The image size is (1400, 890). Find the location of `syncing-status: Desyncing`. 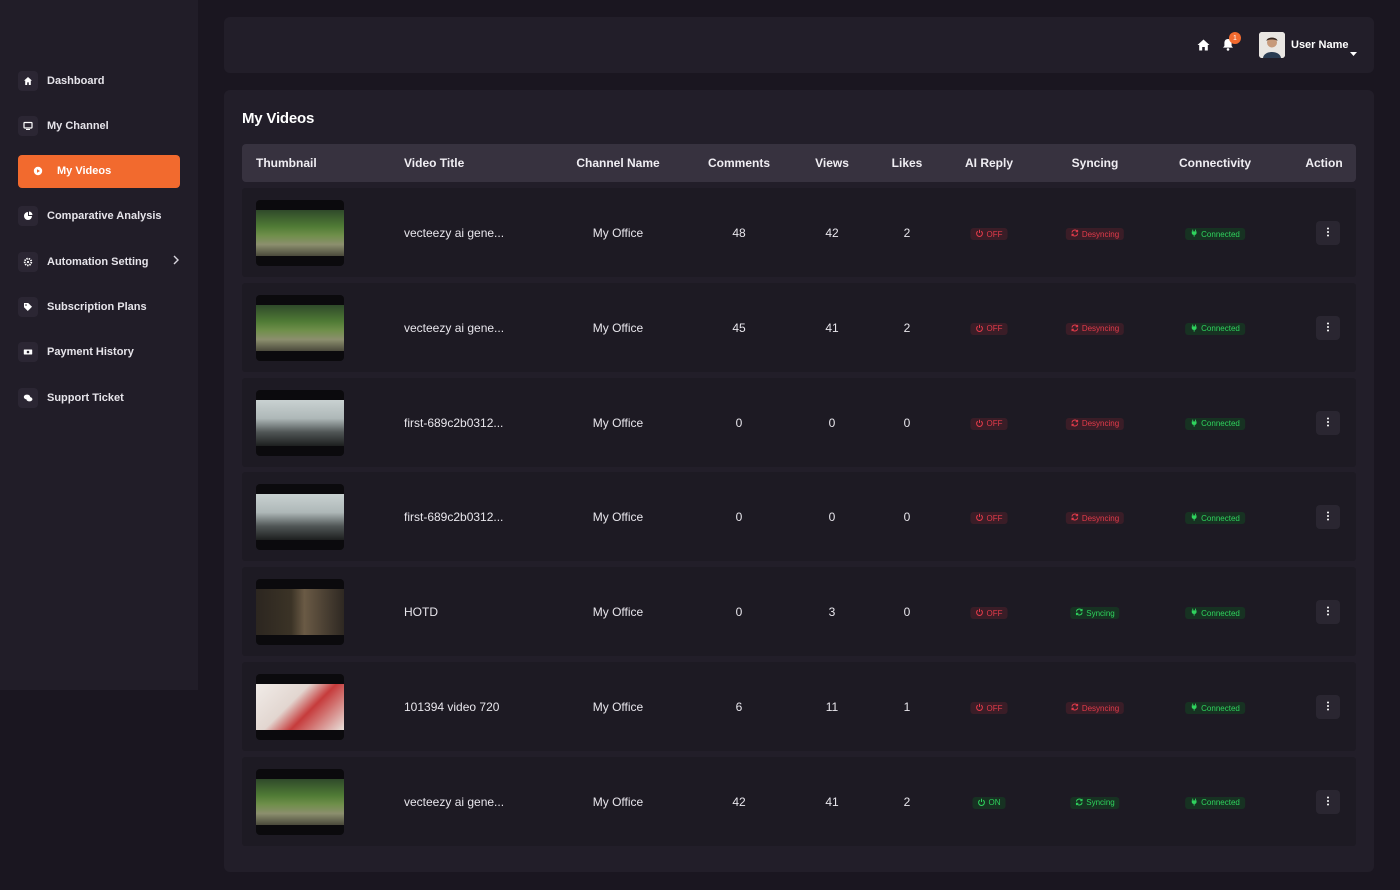

syncing-status: Desyncing is located at coordinates (1100, 424).